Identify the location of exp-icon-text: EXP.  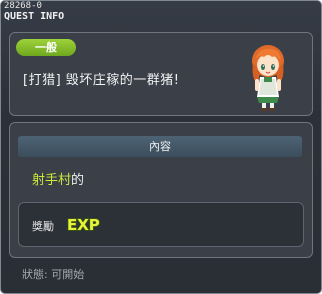
(83, 224).